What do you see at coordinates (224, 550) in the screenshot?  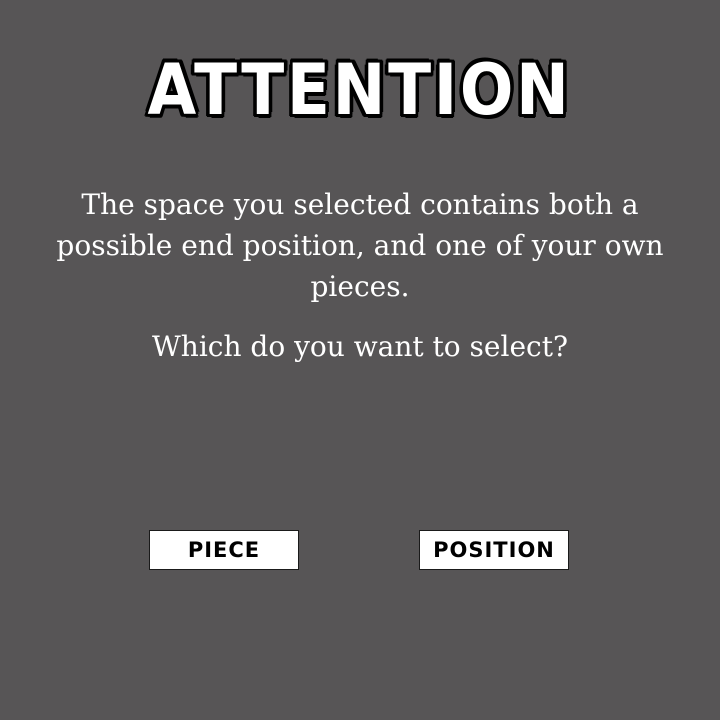 I see `select-piece-button: PIECE` at bounding box center [224, 550].